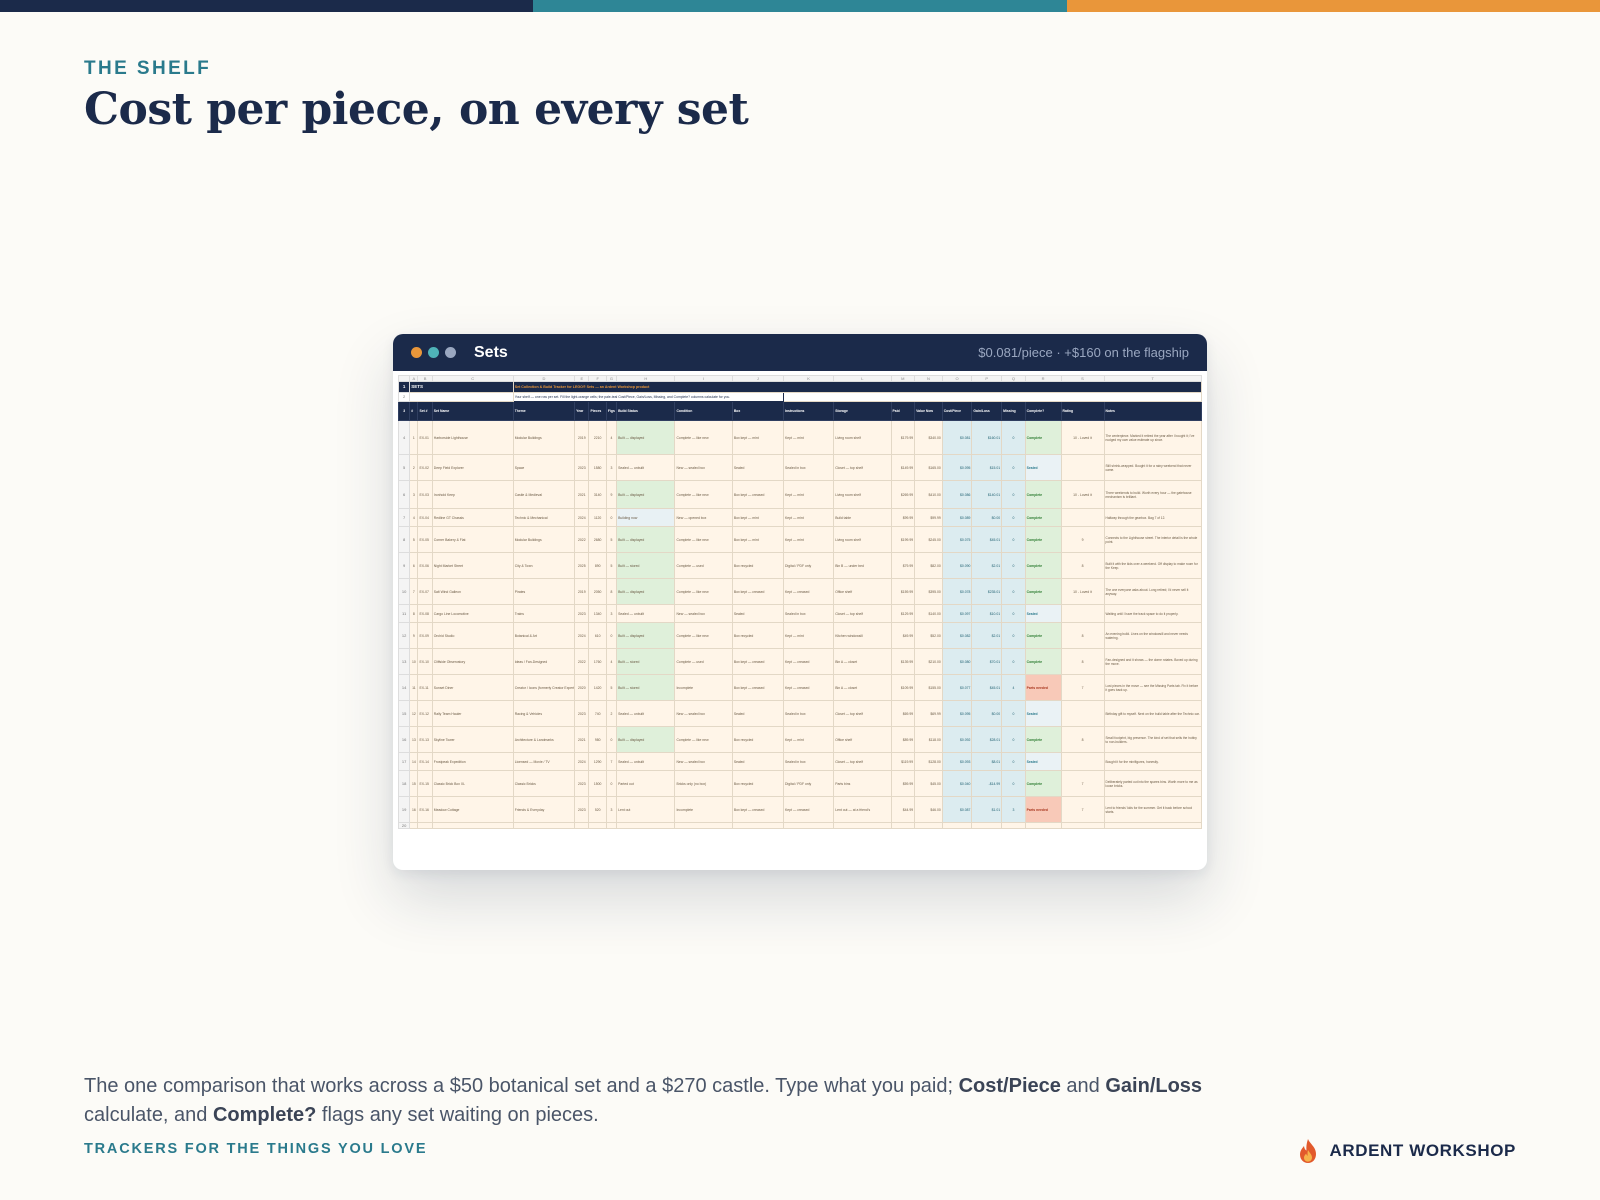 This screenshot has width=1600, height=1200. Describe the element at coordinates (582, 783) in the screenshot. I see `cell-year: 2023` at that location.